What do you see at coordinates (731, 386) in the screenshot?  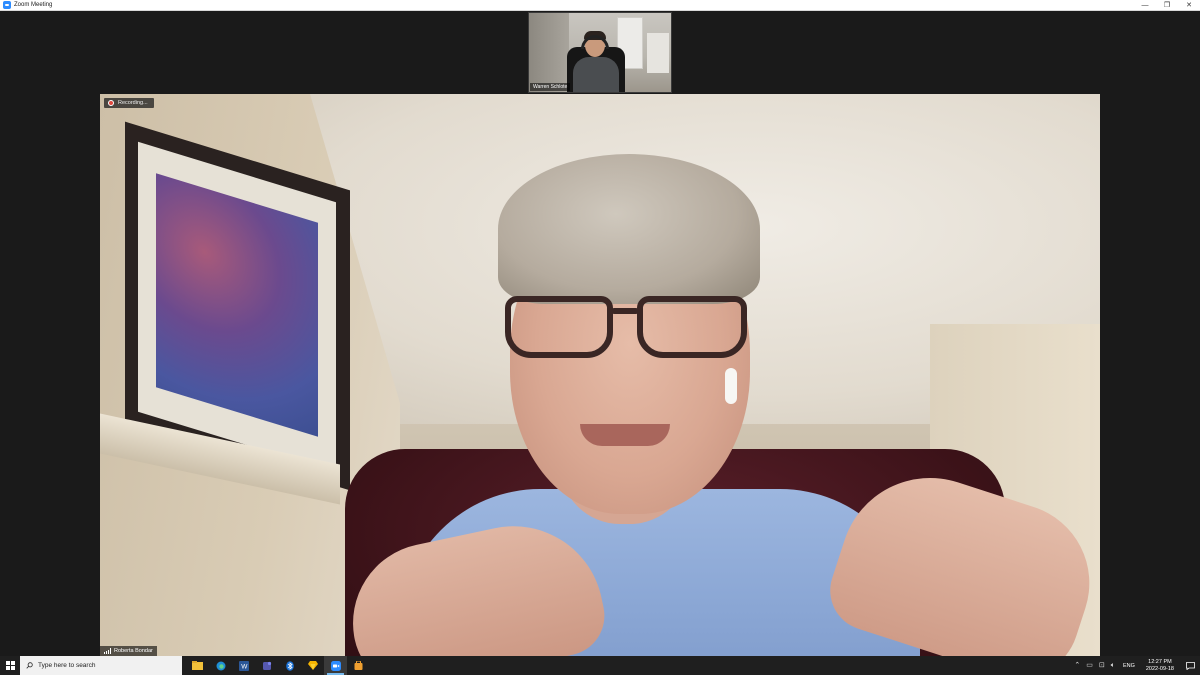 I see `video-earbud` at bounding box center [731, 386].